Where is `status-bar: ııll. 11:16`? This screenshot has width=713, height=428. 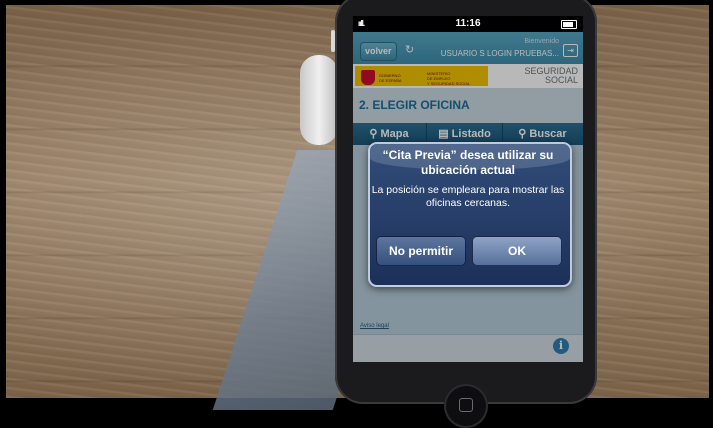 status-bar: ııll. 11:16 is located at coordinates (468, 24).